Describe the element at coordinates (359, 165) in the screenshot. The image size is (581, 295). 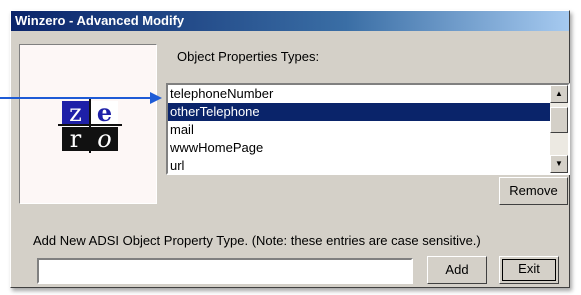
I see `list-item: url` at that location.